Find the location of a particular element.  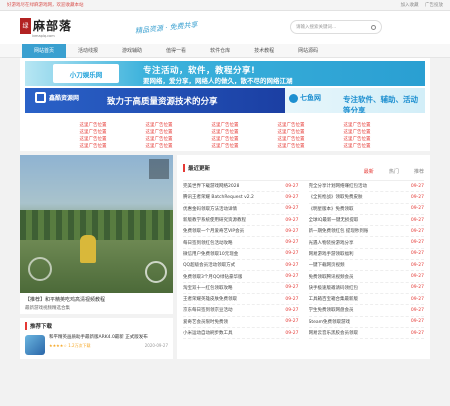

list-item: 腾讯王者荣耀 BatchRequest v2.2 09-27 is located at coordinates (241, 198).